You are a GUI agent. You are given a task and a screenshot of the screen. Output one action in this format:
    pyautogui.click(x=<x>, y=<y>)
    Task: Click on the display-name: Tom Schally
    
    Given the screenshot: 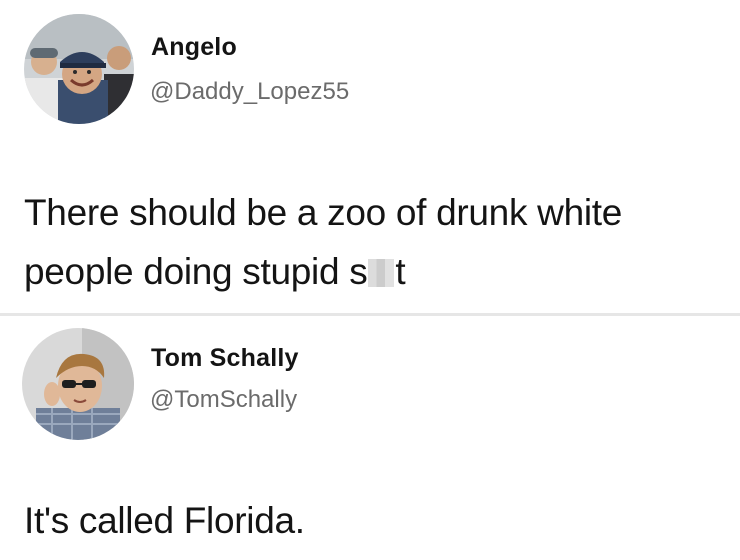 What is the action you would take?
    pyautogui.click(x=225, y=358)
    